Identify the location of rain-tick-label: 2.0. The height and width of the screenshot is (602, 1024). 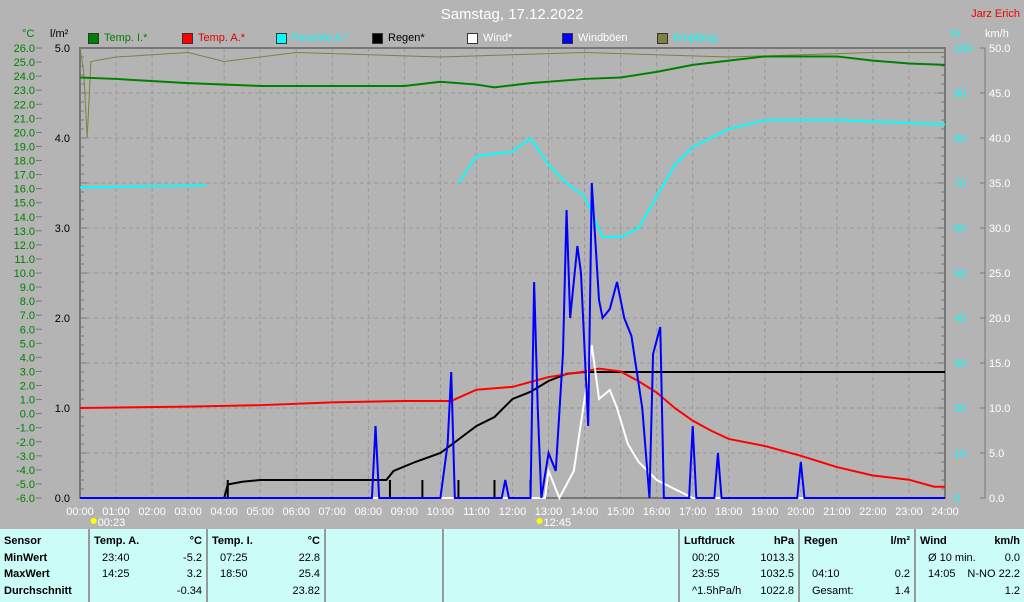
(62, 319).